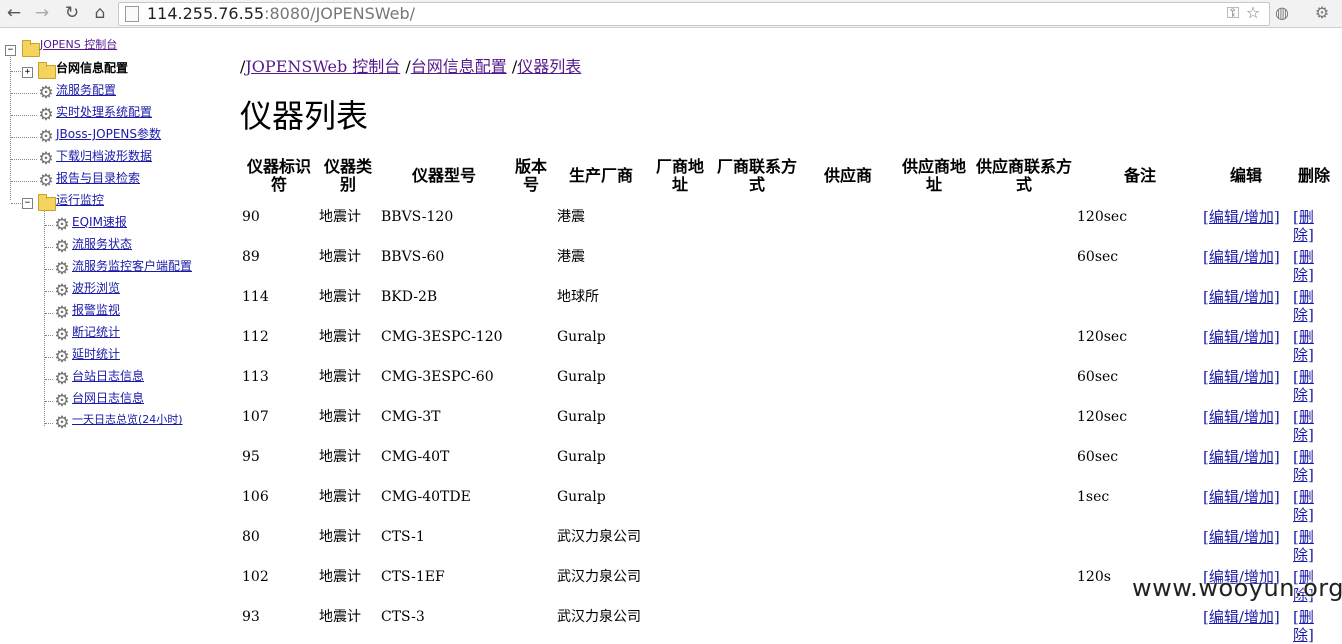 The image size is (1342, 644). What do you see at coordinates (1282, 13) in the screenshot?
I see `globe-icon: ◍` at bounding box center [1282, 13].